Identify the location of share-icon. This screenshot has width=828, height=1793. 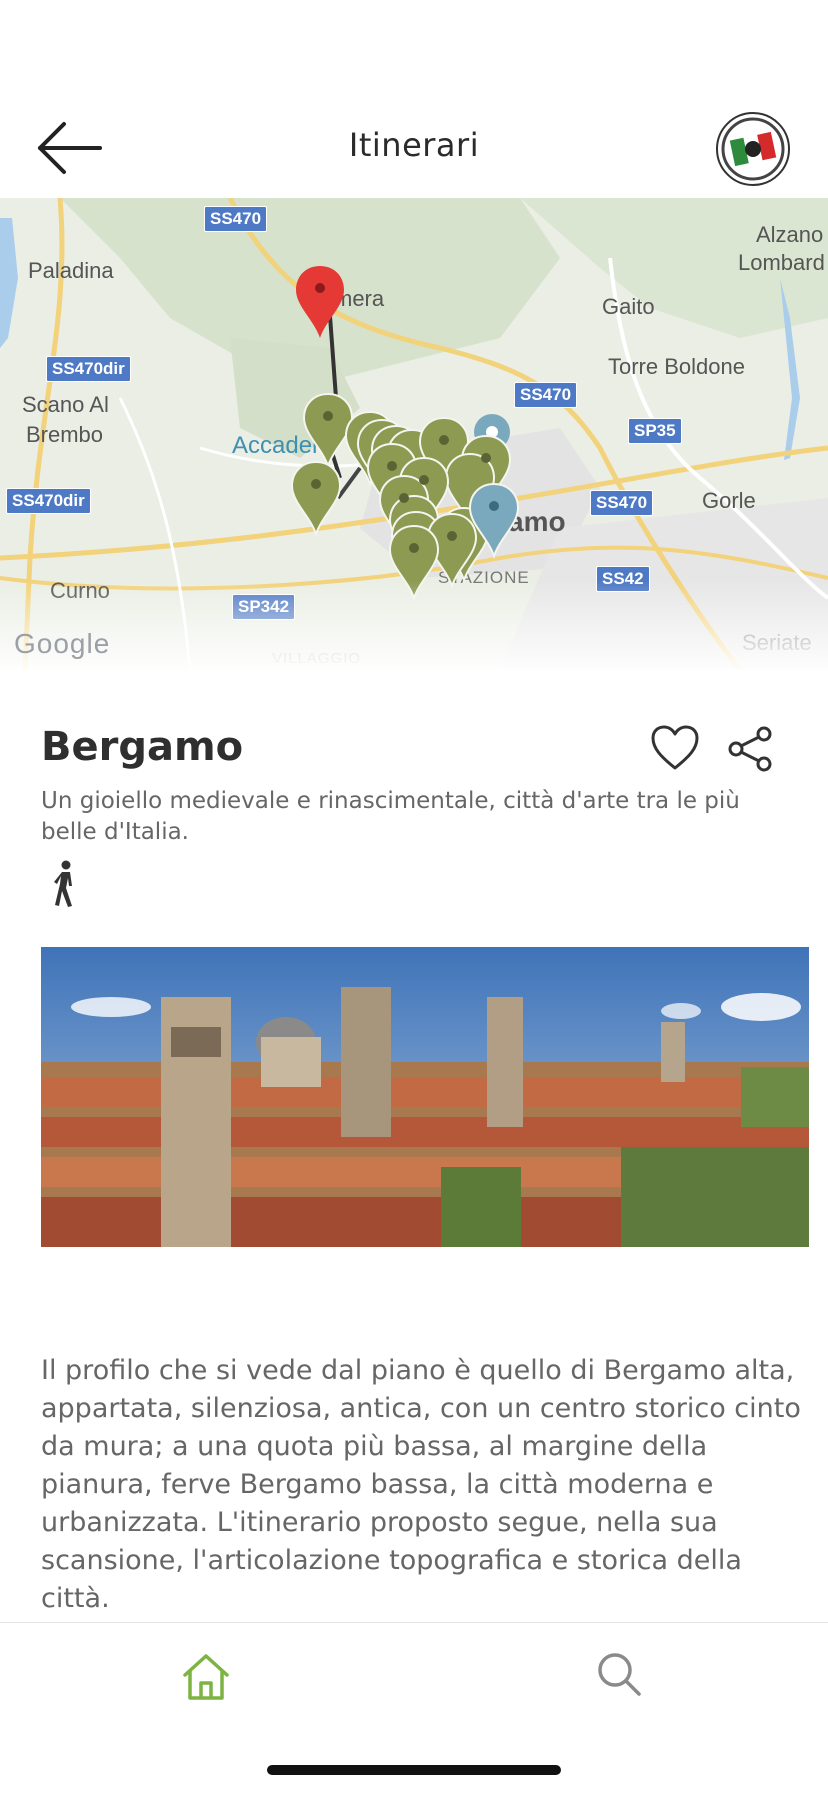
(750, 749).